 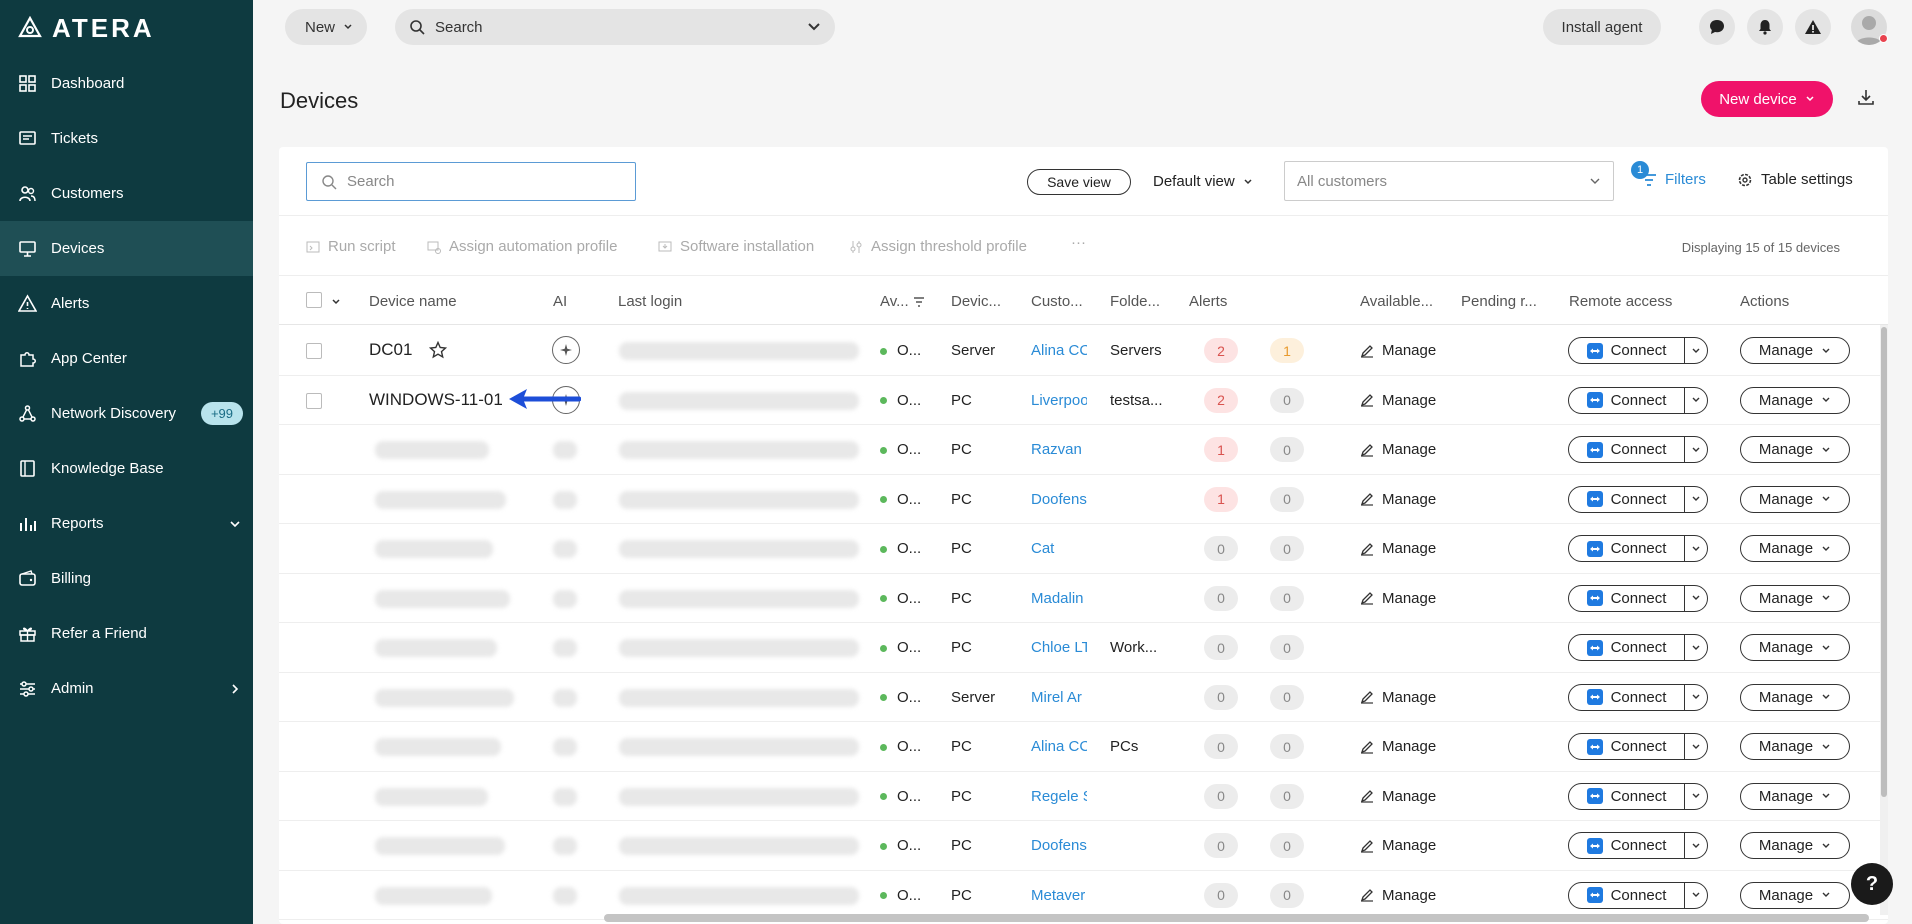 I want to click on sidebar-item-reports: Reports, so click(x=126, y=523).